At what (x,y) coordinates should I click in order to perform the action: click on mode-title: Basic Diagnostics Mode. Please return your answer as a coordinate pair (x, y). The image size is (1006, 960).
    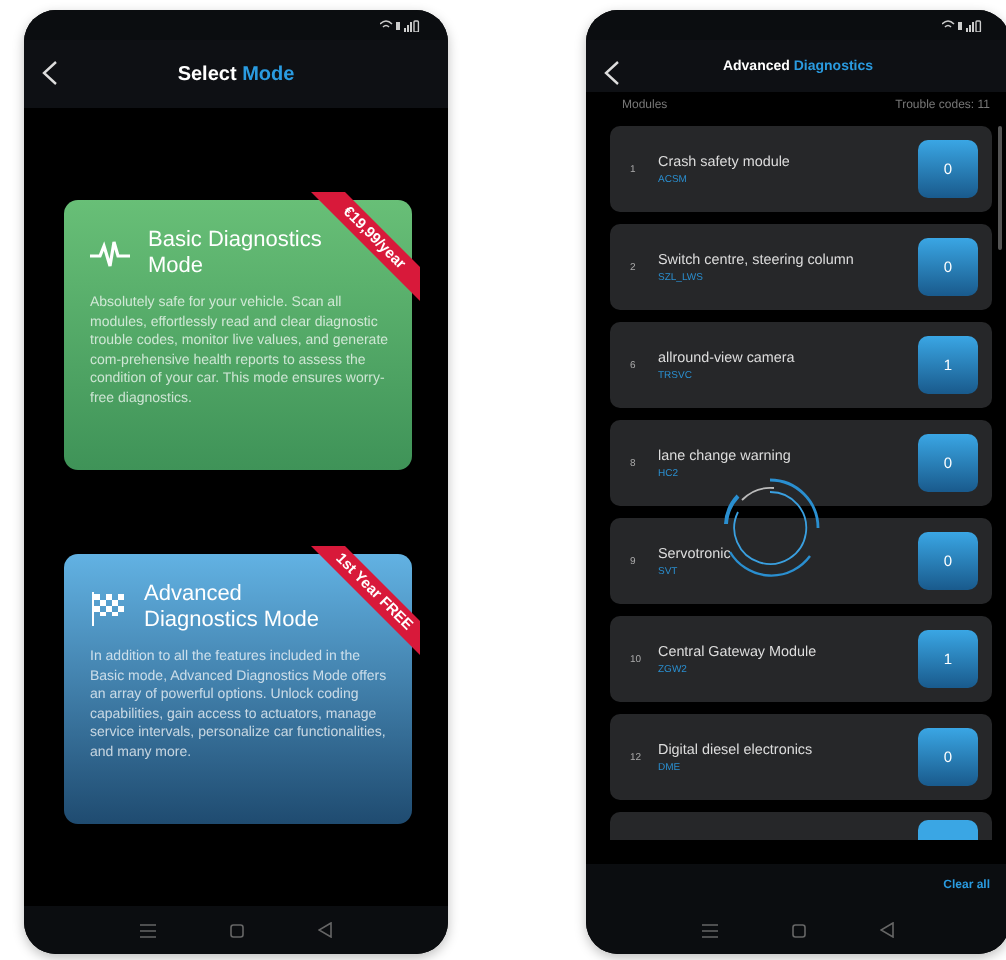
    Looking at the image, I should click on (236, 254).